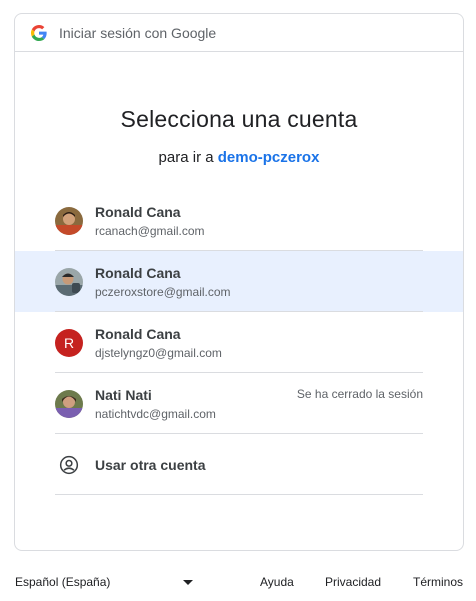 The height and width of the screenshot is (601, 476). Describe the element at coordinates (150, 464) in the screenshot. I see `use-another-account-label: Usar otra cuenta` at that location.